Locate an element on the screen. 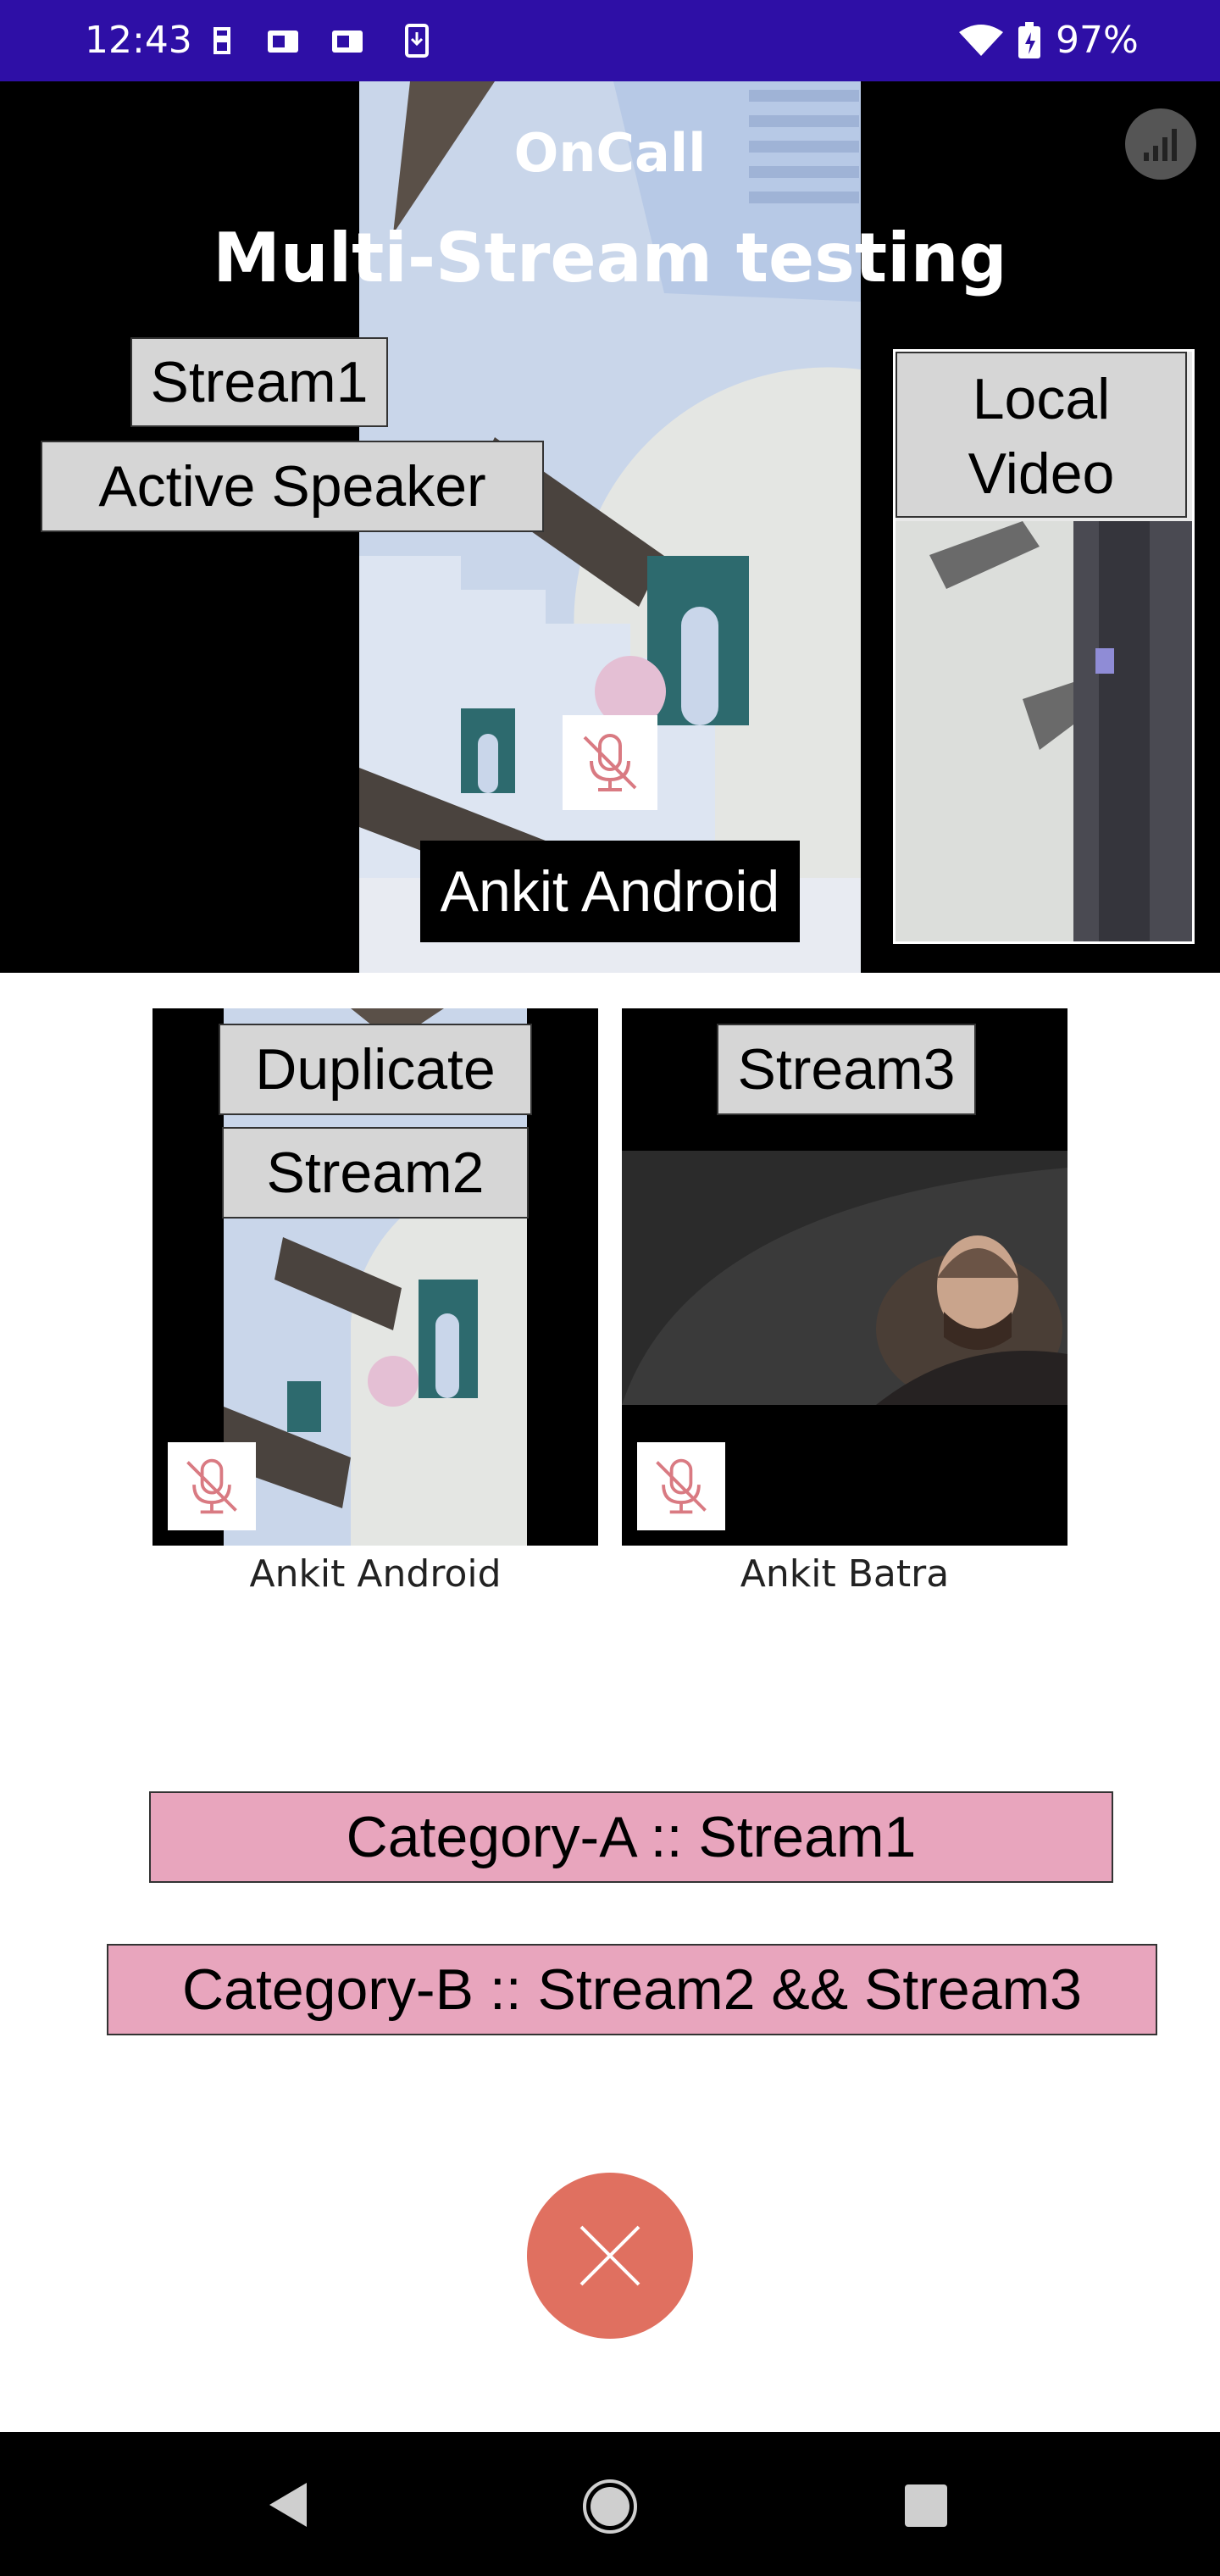 Image resolution: width=1220 pixels, height=2576 pixels. category-a-button: Category-A :: Stream1 is located at coordinates (631, 1837).